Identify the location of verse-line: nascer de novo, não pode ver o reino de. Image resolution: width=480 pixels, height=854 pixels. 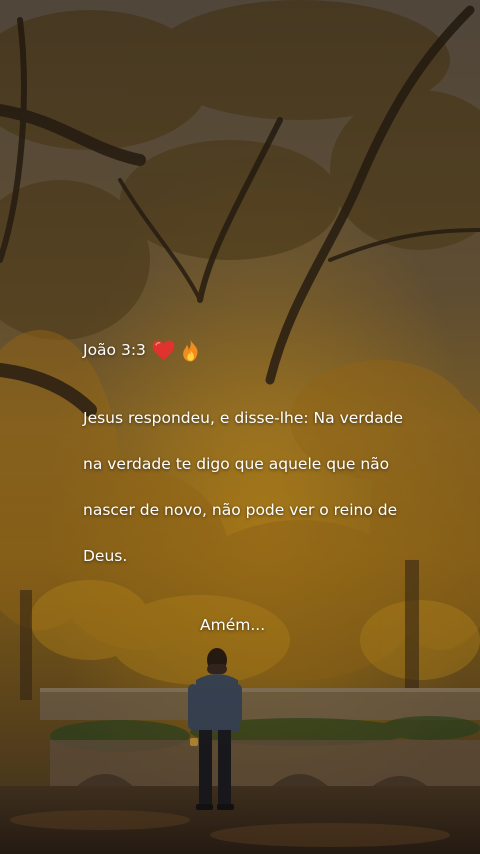
(240, 510).